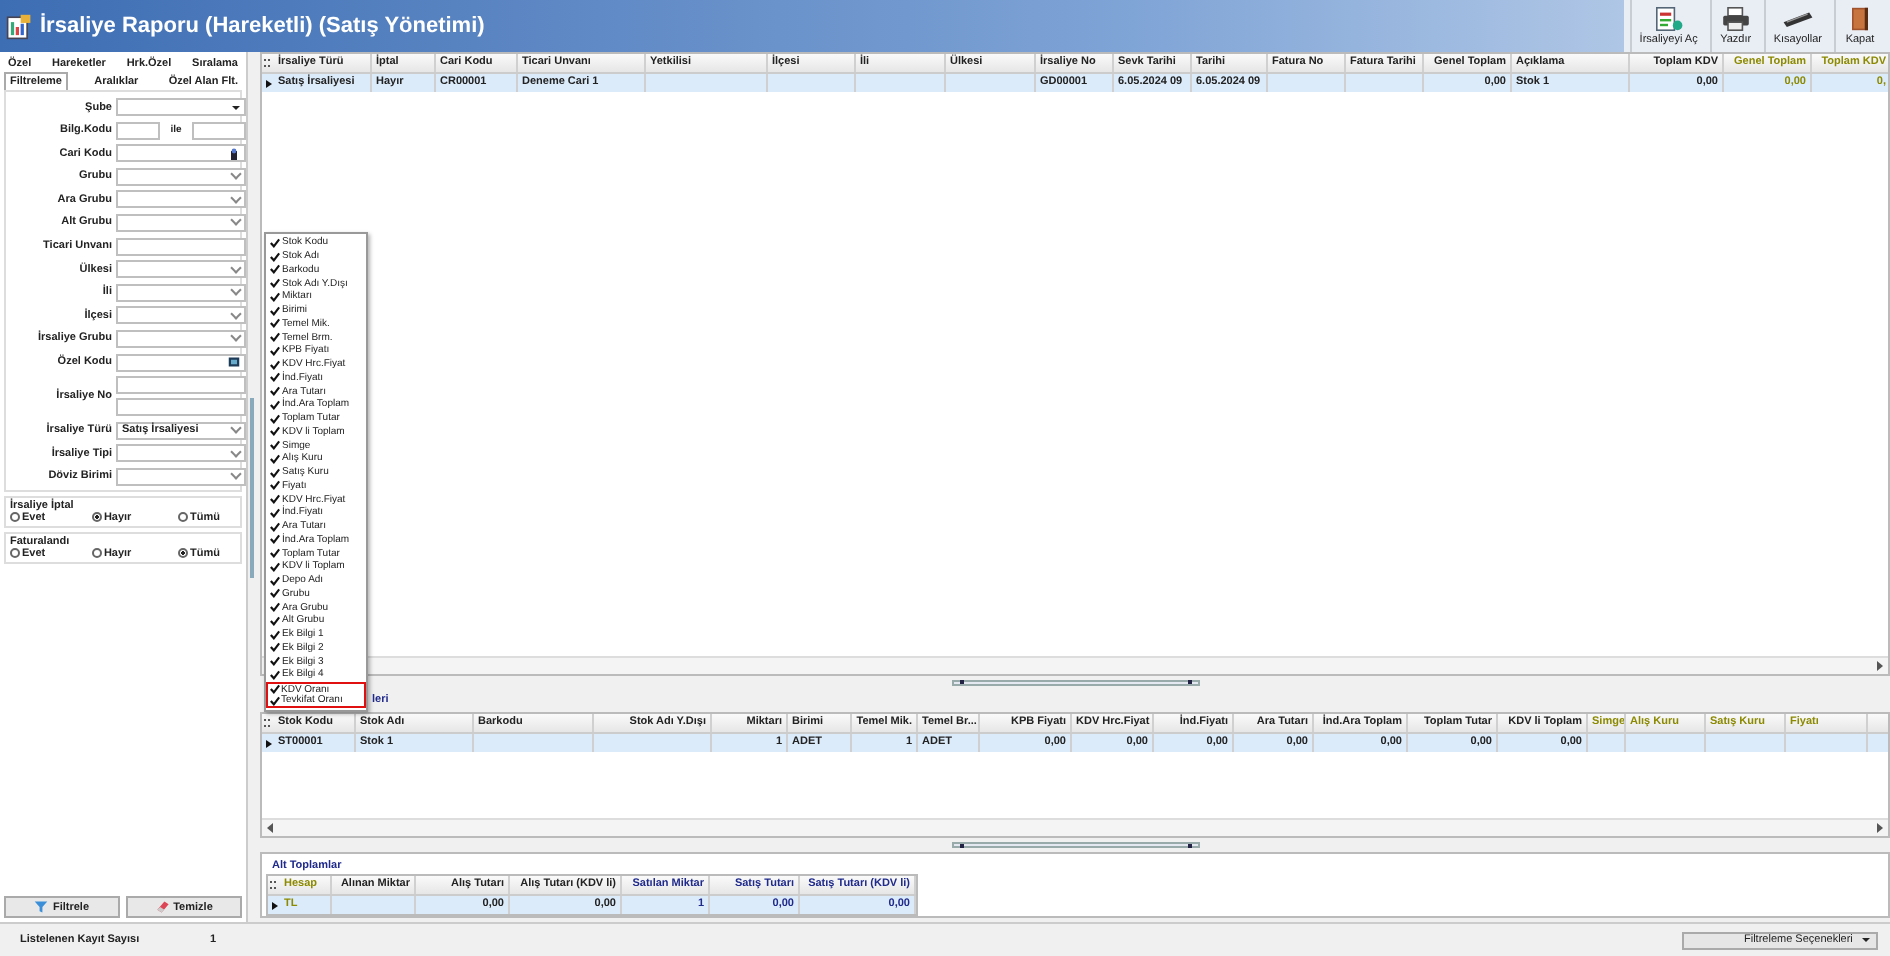  Describe the element at coordinates (181, 153) in the screenshot. I see `lookup-field` at that location.